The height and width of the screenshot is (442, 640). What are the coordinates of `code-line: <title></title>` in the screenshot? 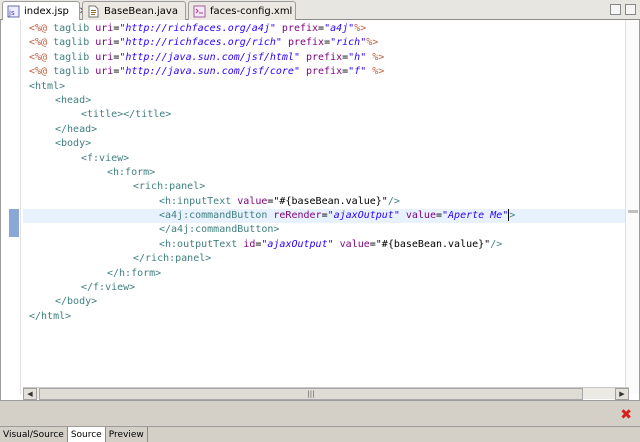 It's located at (324, 115).